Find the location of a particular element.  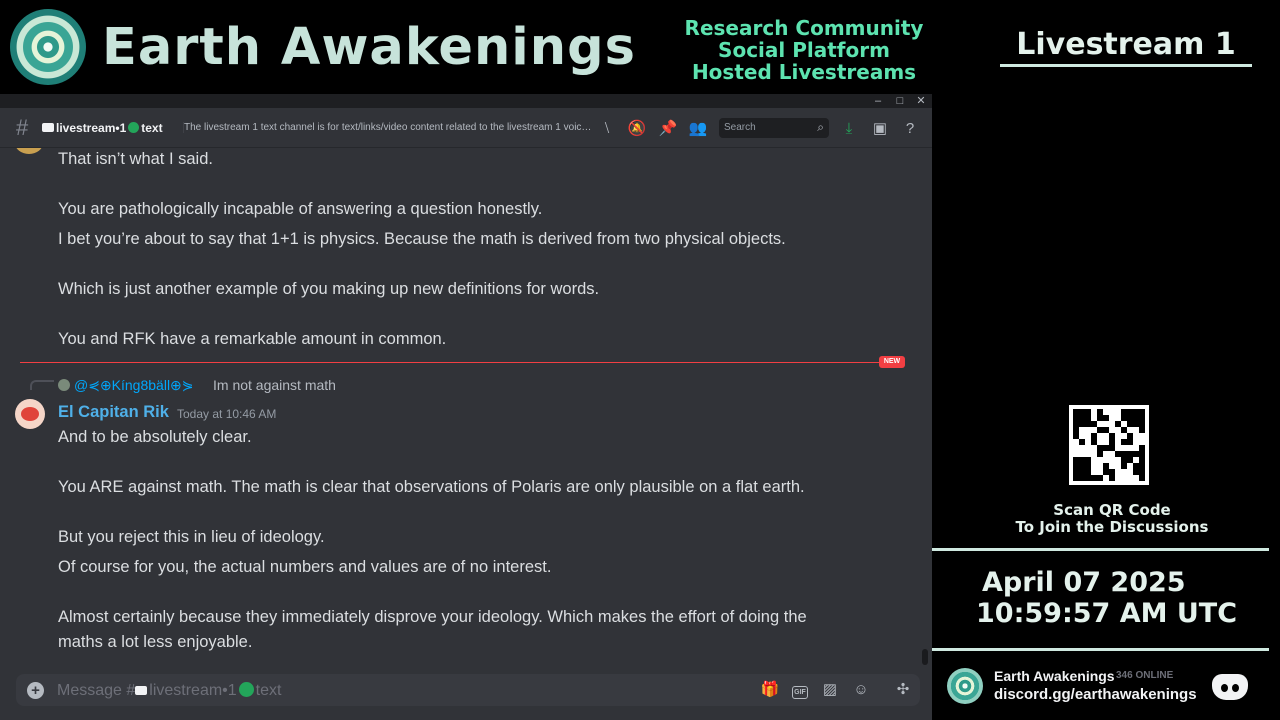

search-icon: ⌕ is located at coordinates (820, 127).